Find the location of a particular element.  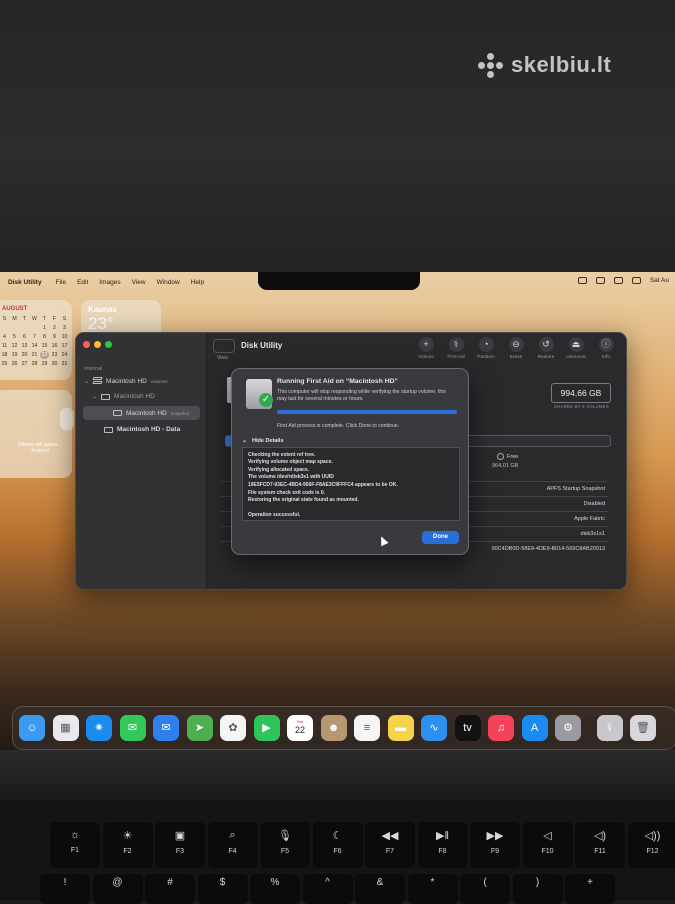

toolbar-info-button: ⓘInfo is located at coordinates (606, 348).